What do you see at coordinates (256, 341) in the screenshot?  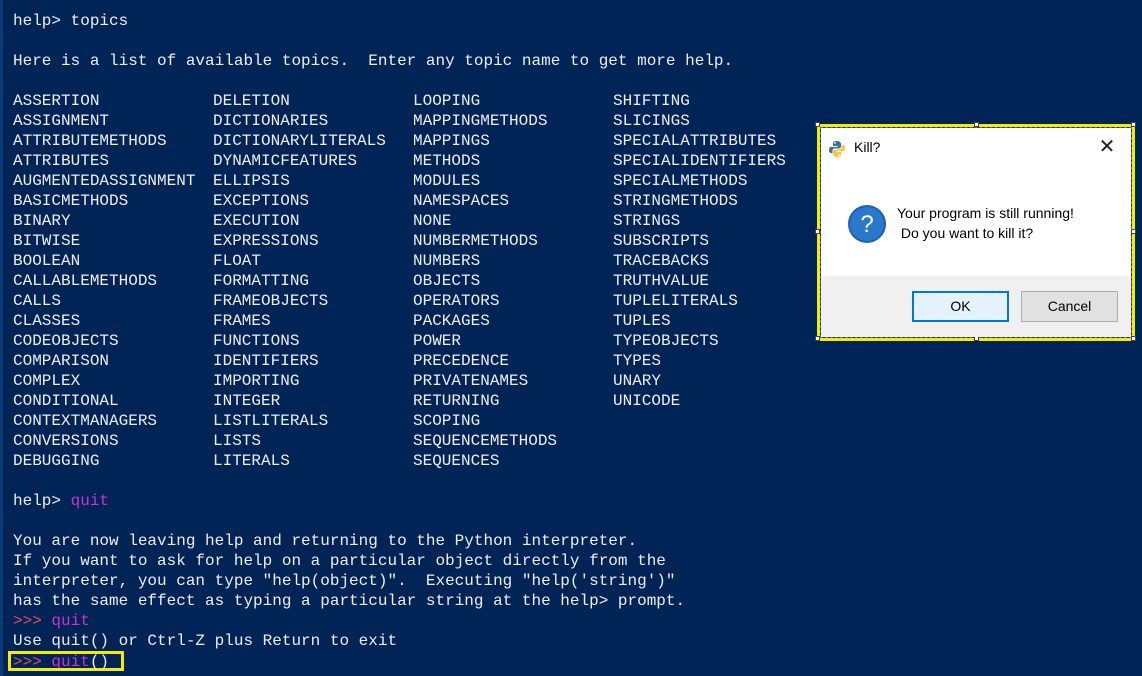 I see `topic-item: FUNCTIONS` at bounding box center [256, 341].